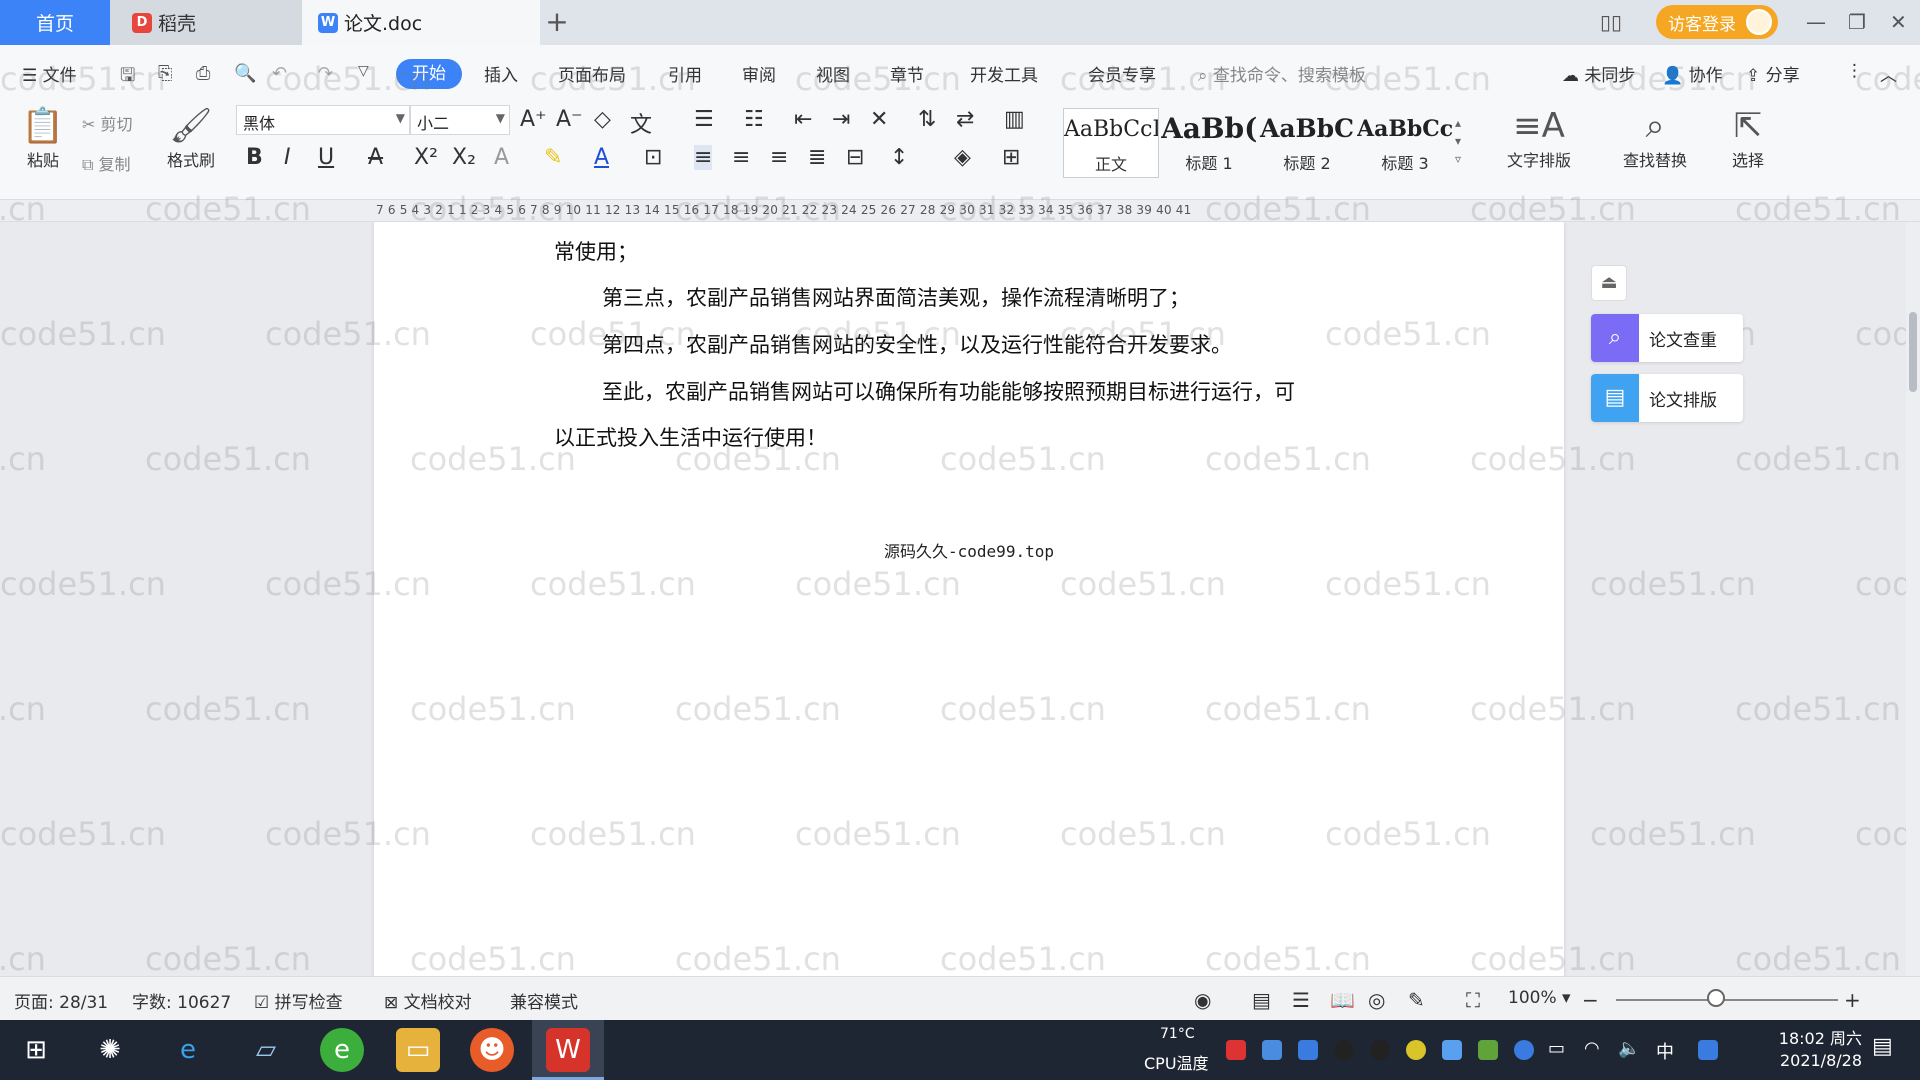 Image resolution: width=1920 pixels, height=1080 pixels. What do you see at coordinates (1598, 73) in the screenshot?
I see `sync-status-button: ☁ 未同步` at bounding box center [1598, 73].